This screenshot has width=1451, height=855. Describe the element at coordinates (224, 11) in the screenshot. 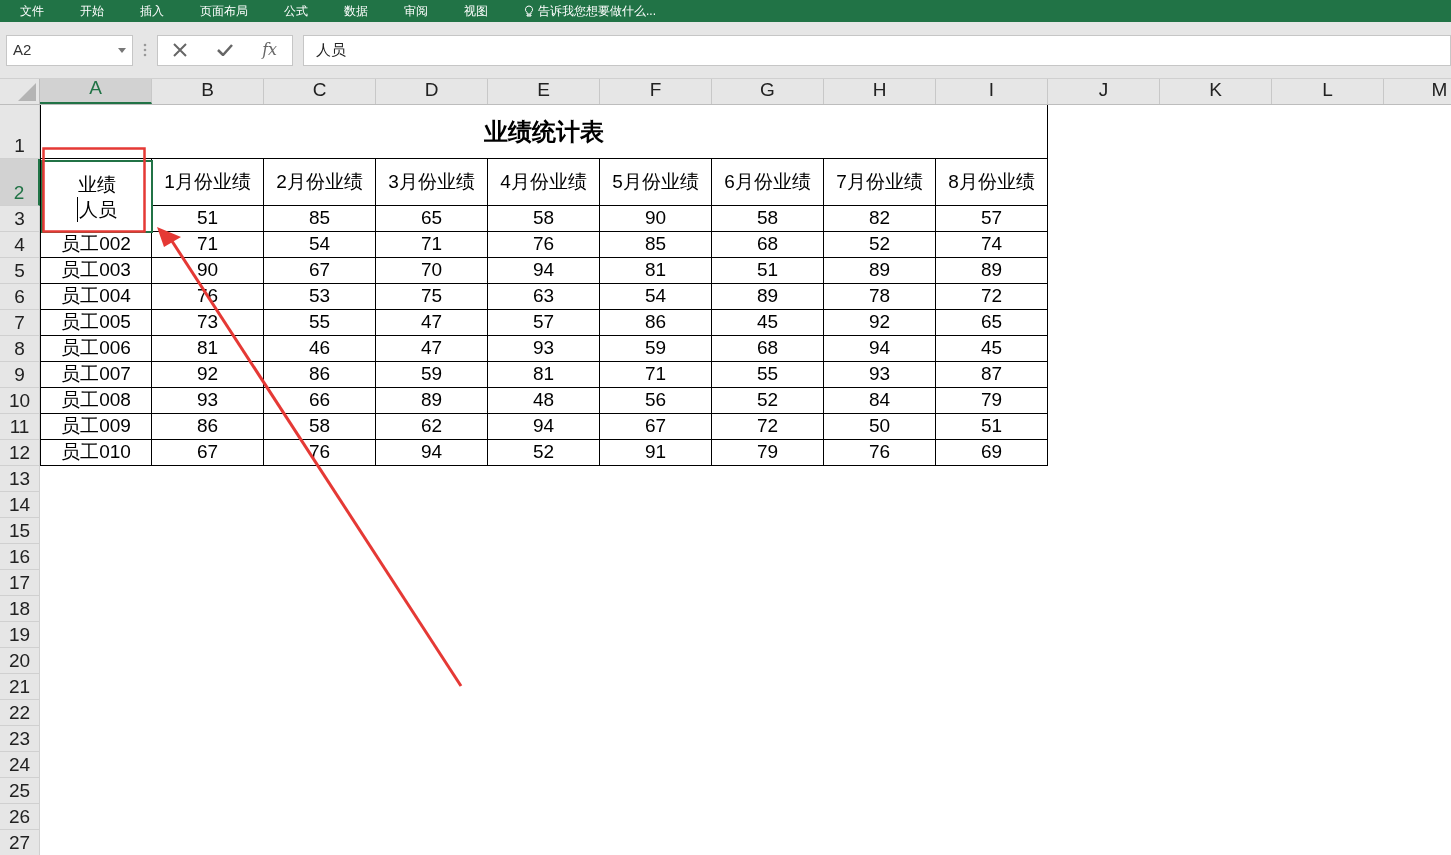

I see `ribbon-tab: 页面布局` at that location.